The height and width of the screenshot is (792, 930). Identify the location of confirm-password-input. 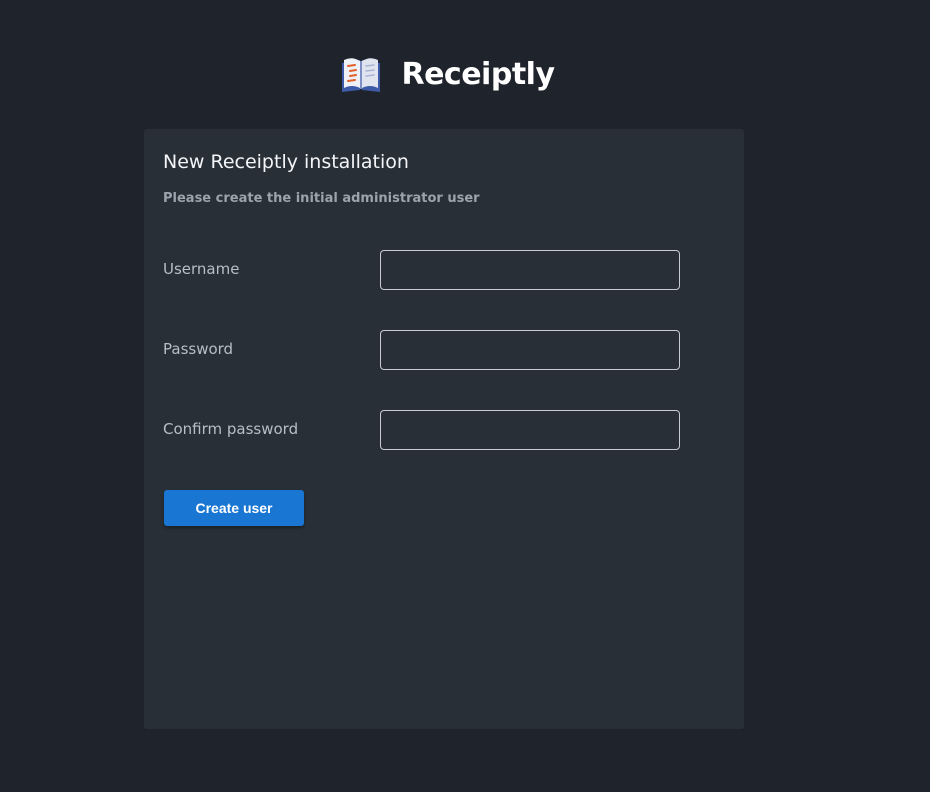
(530, 430).